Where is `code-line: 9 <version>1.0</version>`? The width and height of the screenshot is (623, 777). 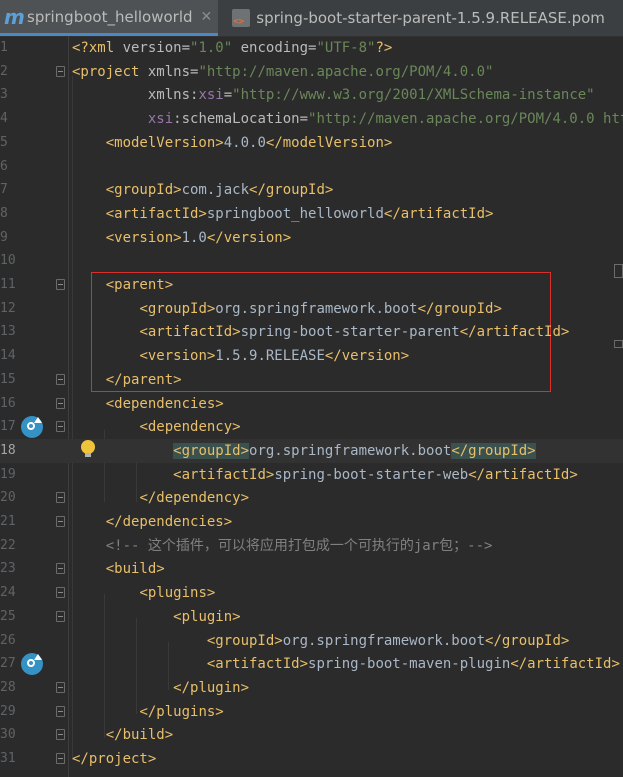 code-line: 9 <version>1.0</version> is located at coordinates (311, 238).